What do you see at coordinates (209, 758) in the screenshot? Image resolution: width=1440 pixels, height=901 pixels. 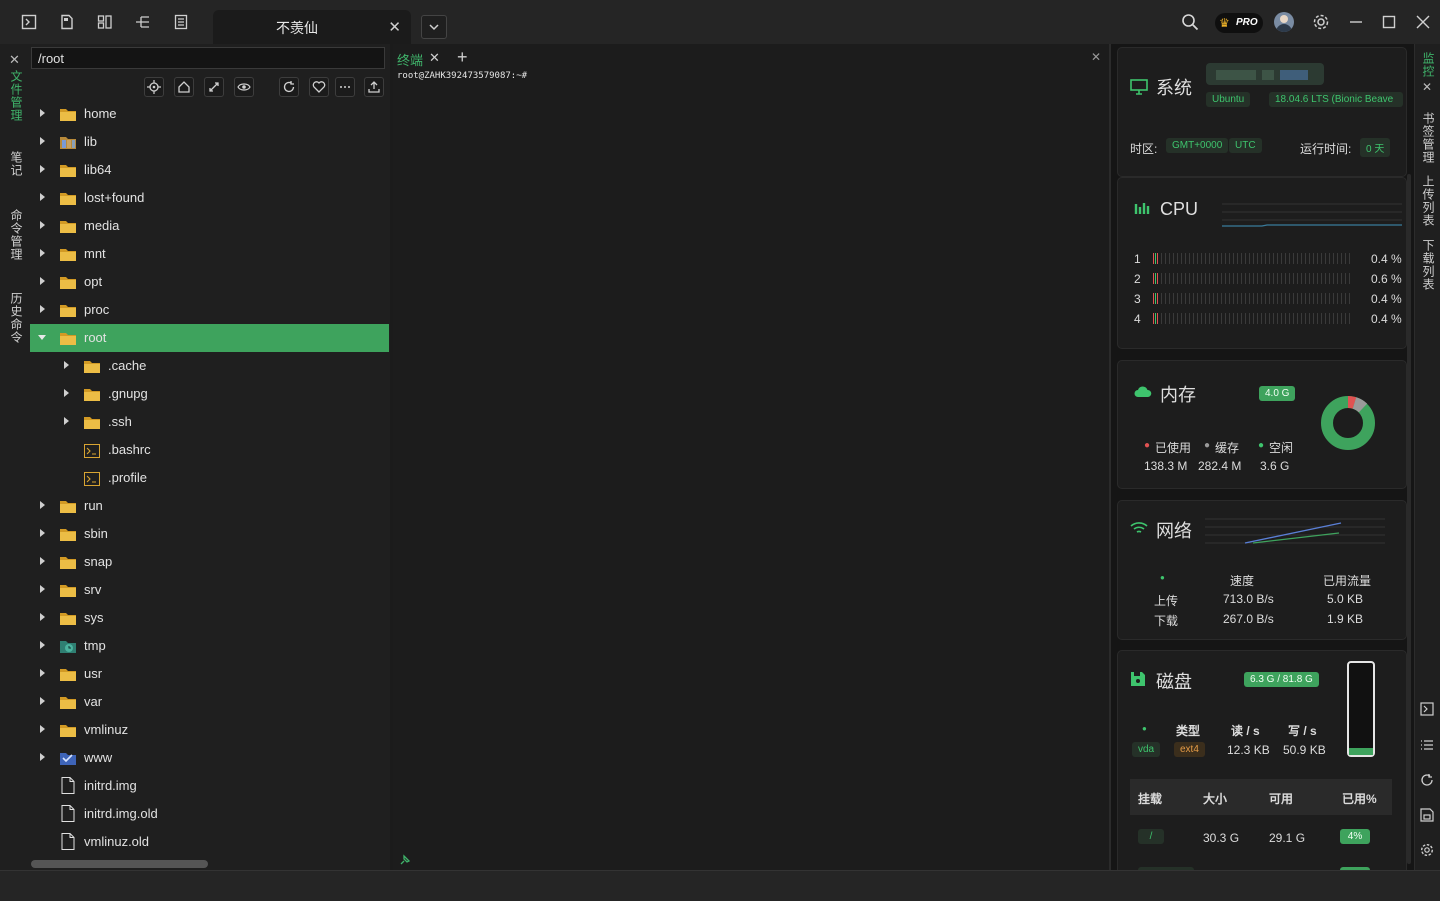 I see `tree-item-www: www` at bounding box center [209, 758].